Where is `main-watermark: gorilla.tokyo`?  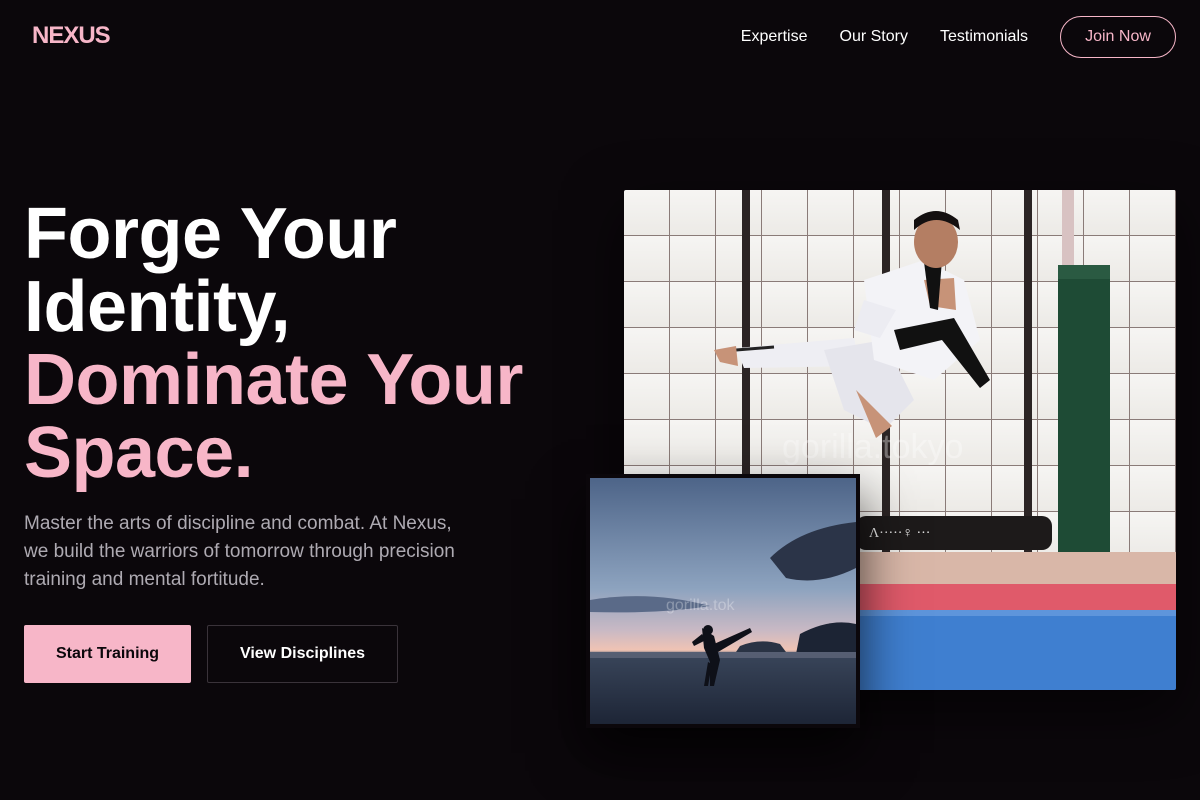
main-watermark: gorilla.tokyo is located at coordinates (872, 447).